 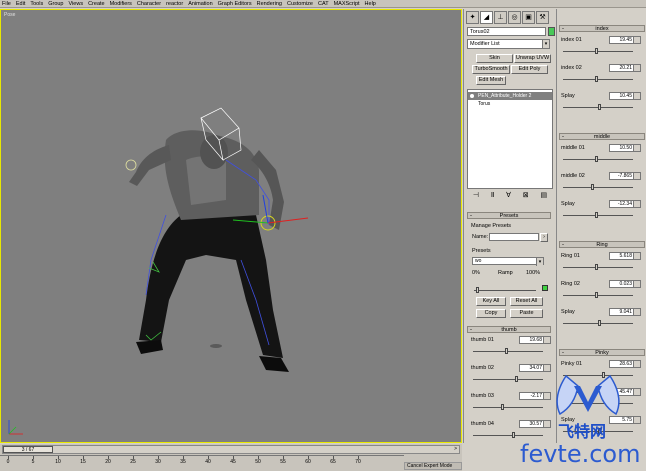 I want to click on hierarchy-tab-icon: ⊥, so click(x=500, y=17).